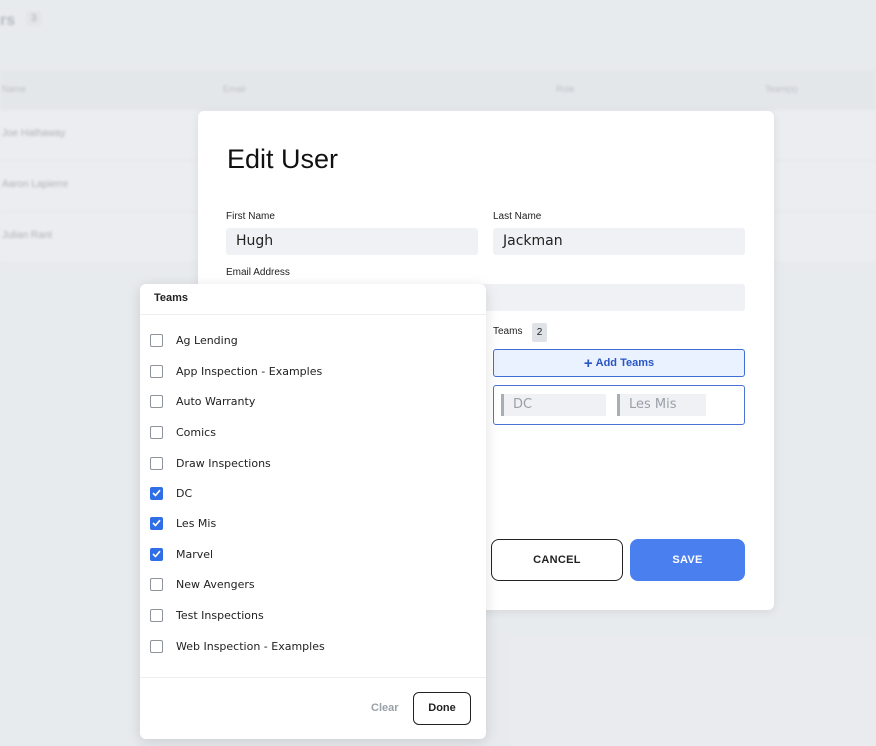  What do you see at coordinates (517, 216) in the screenshot?
I see `last-name-label: Last Name` at bounding box center [517, 216].